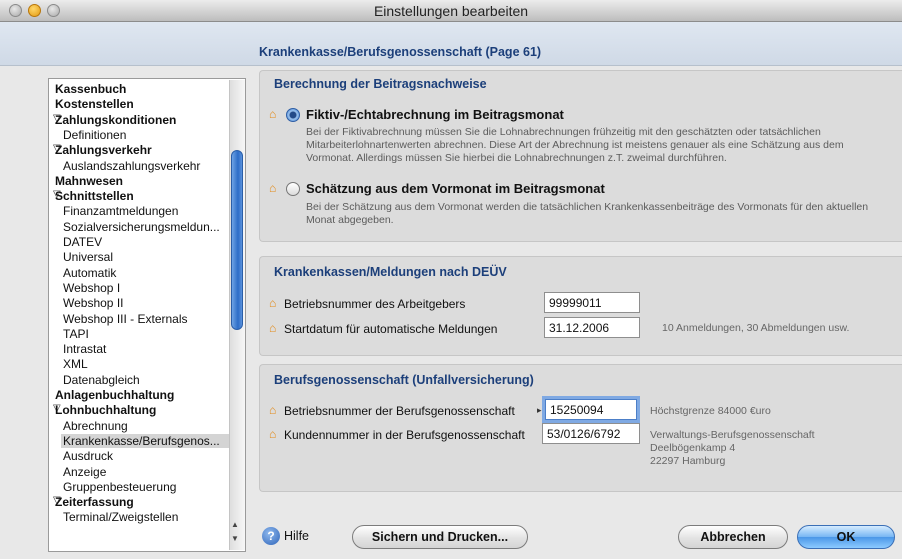 The image size is (902, 559). What do you see at coordinates (732, 435) in the screenshot?
I see `bg-address-line1: Verwaltungs-Berufsgenossenschaft` at bounding box center [732, 435].